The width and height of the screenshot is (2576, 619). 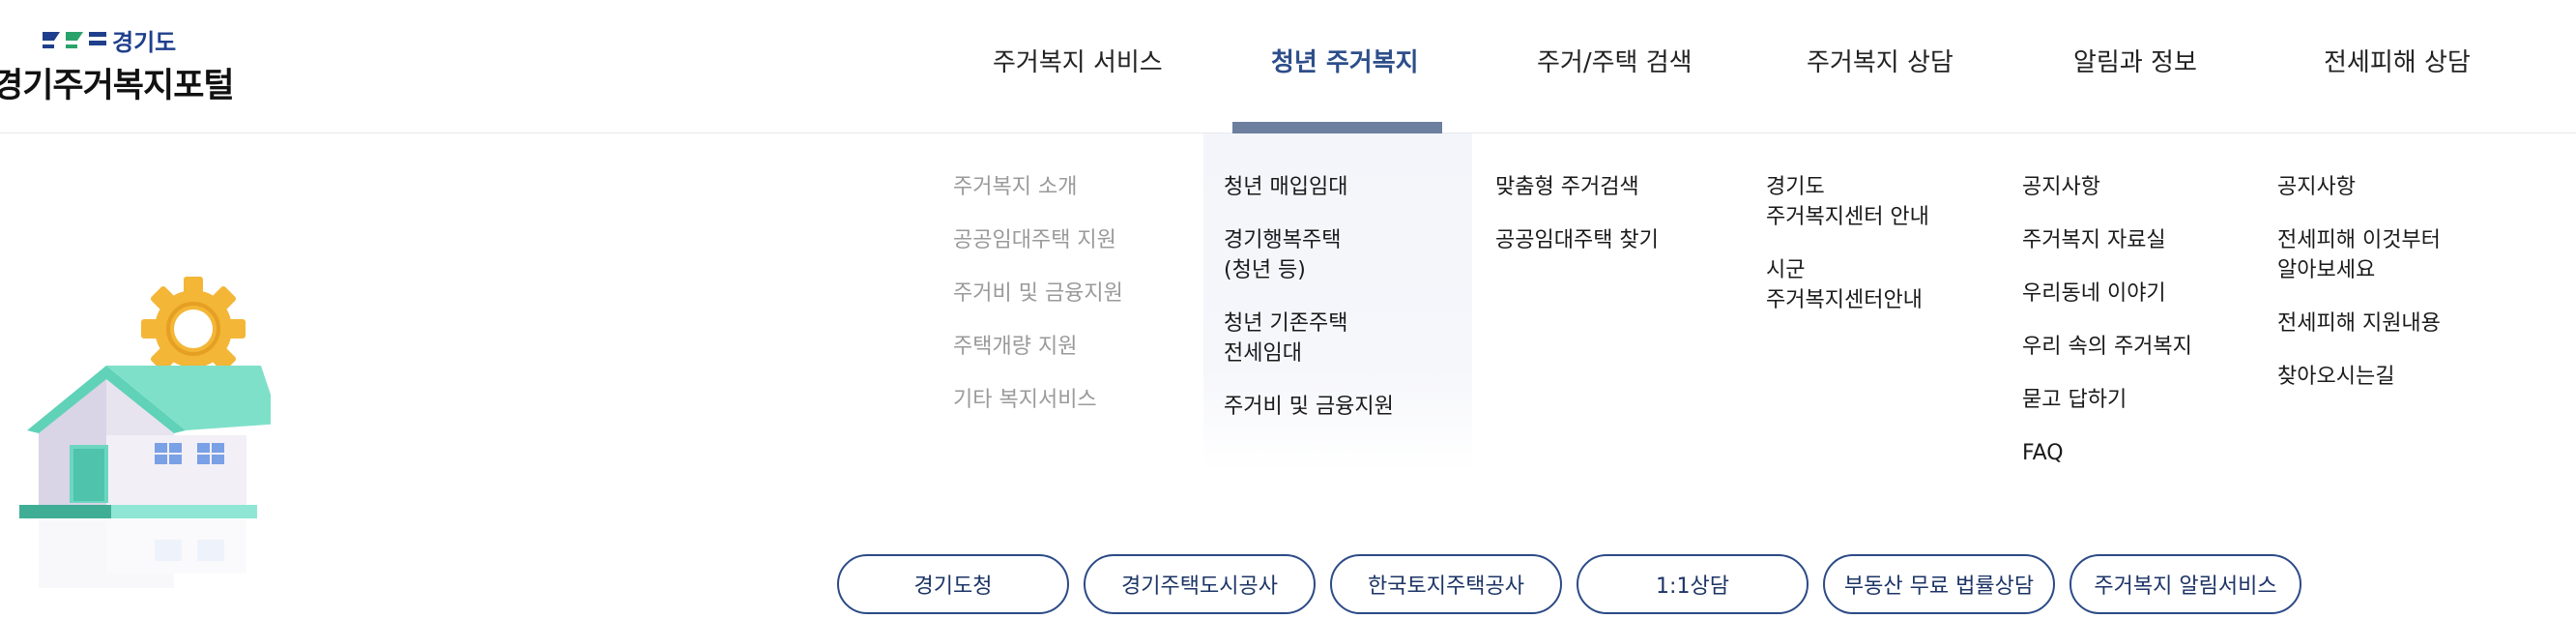 What do you see at coordinates (74, 40) in the screenshot?
I see `gyeonggi-logo-icon` at bounding box center [74, 40].